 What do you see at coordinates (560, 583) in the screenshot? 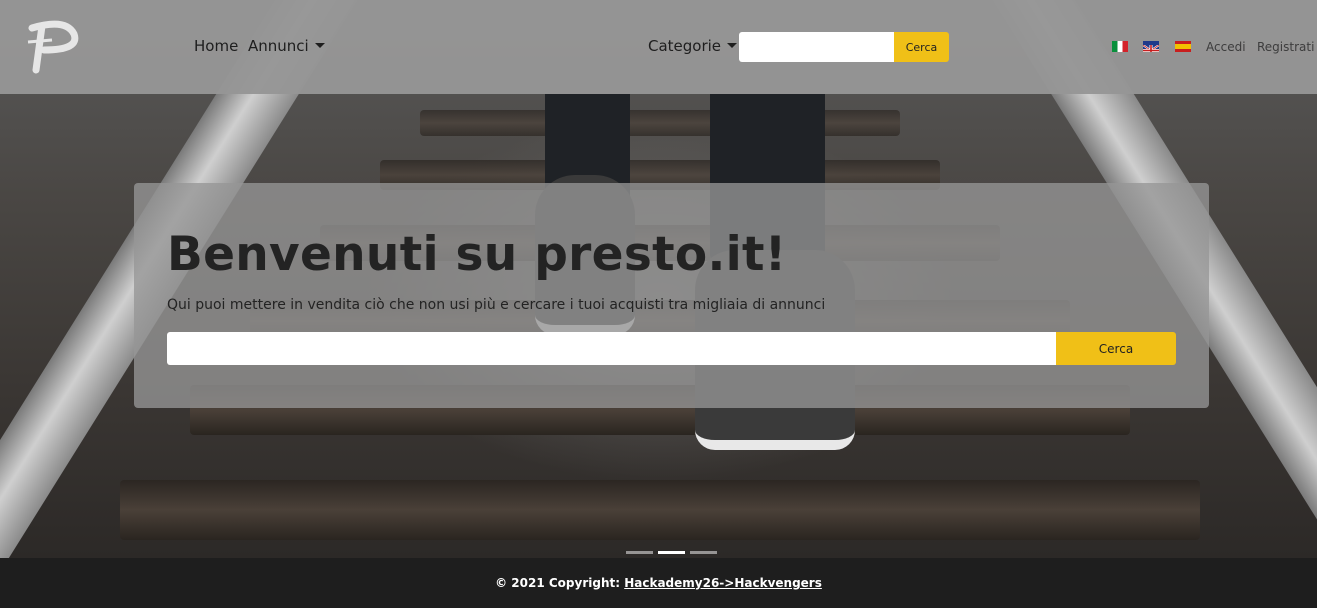
I see `footer-copyright: © 2021 Copyright:` at bounding box center [560, 583].